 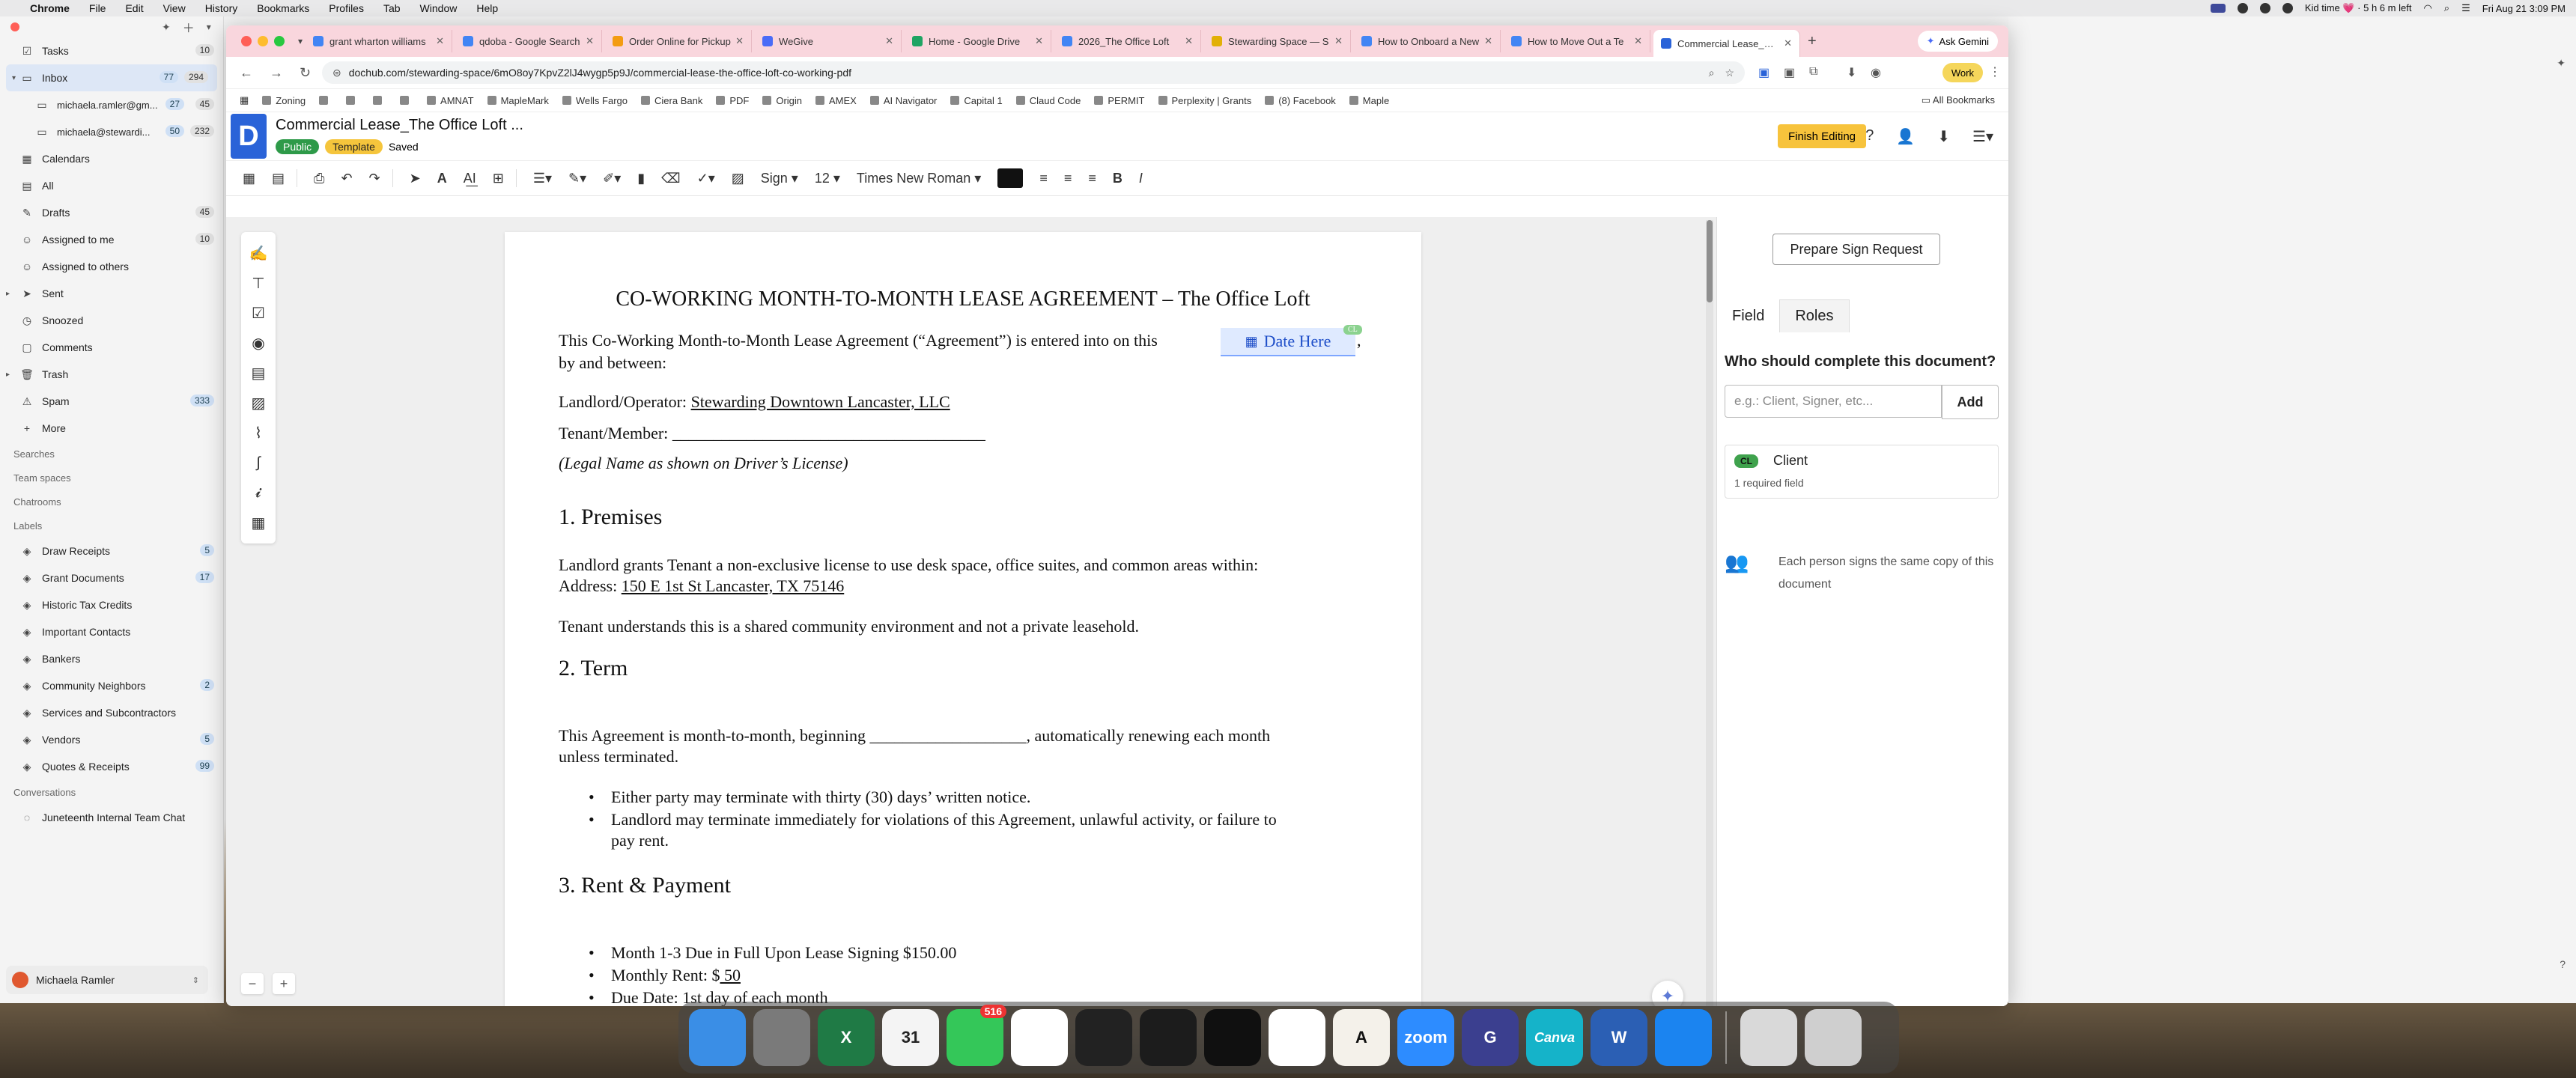 I want to click on bookmark-item: MapleMark, so click(x=518, y=100).